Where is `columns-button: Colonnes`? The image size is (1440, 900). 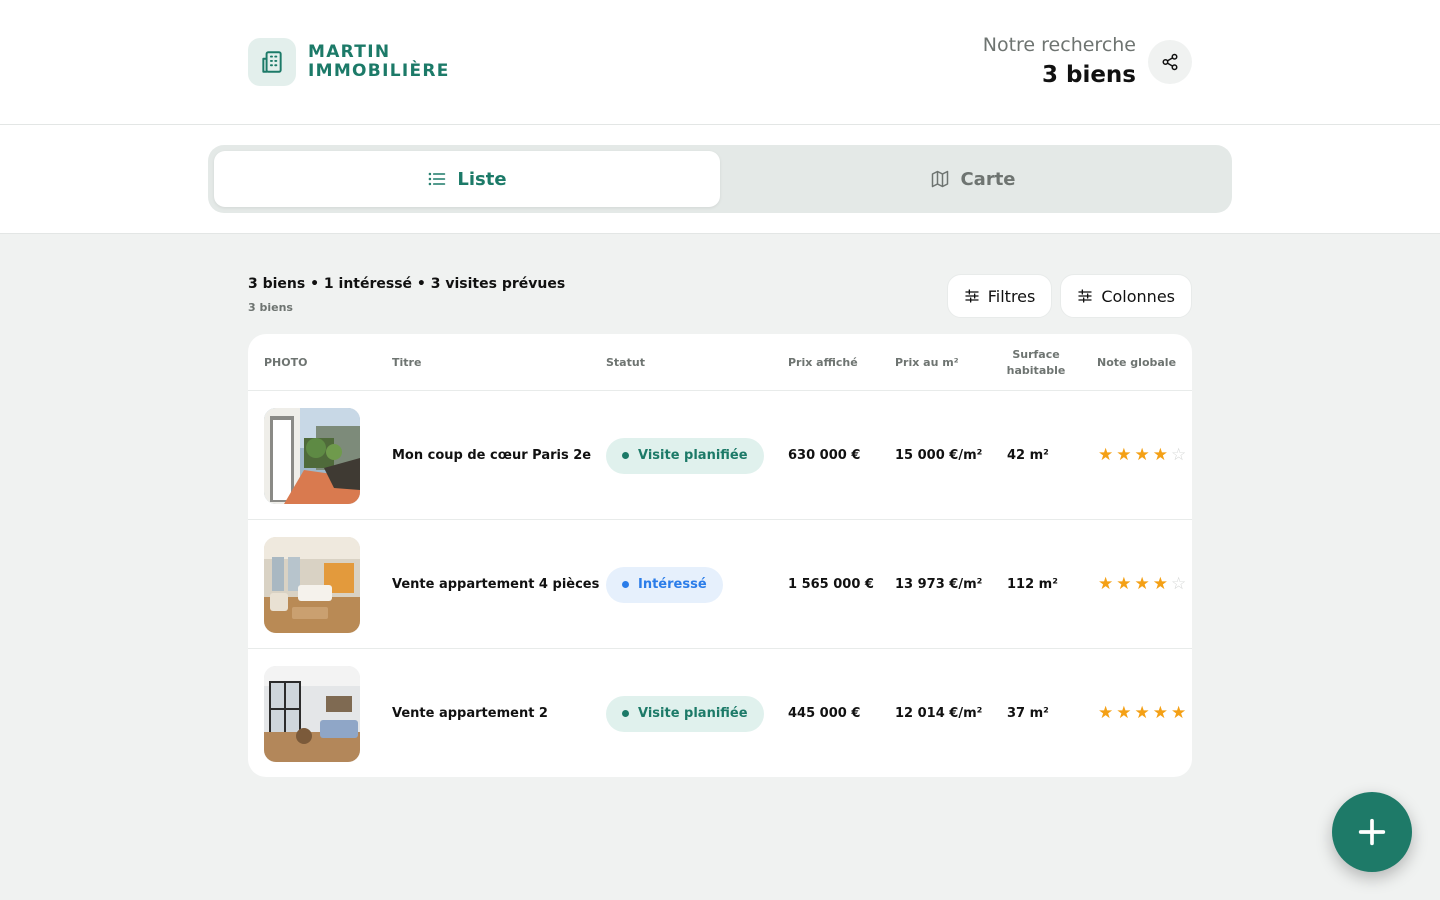
columns-button: Colonnes is located at coordinates (1126, 296).